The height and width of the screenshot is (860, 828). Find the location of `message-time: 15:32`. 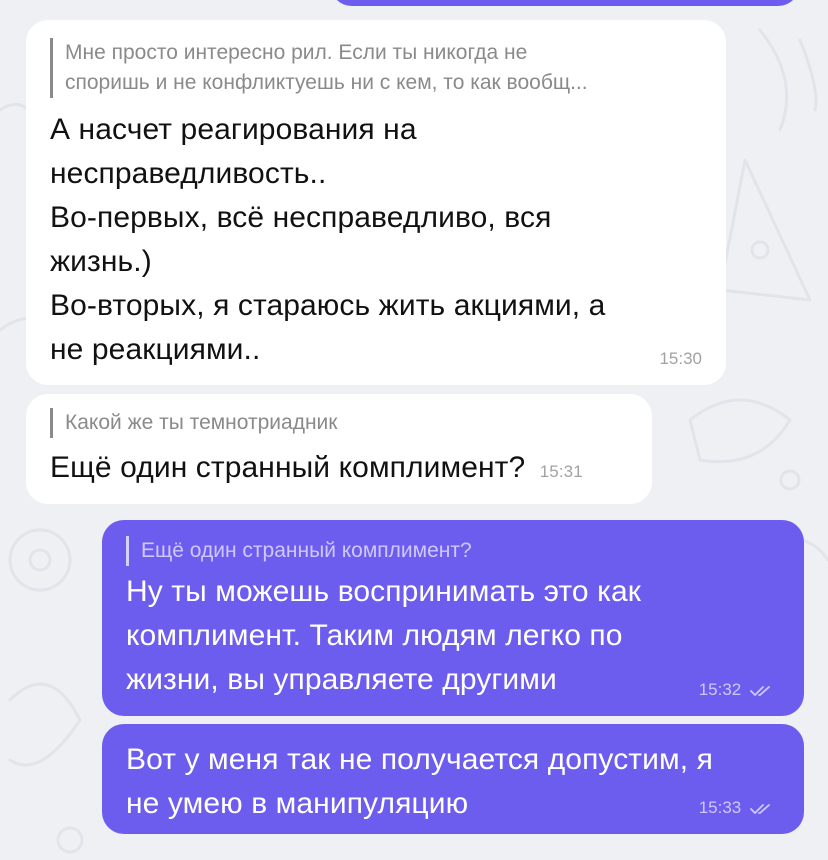

message-time: 15:32 is located at coordinates (720, 689).